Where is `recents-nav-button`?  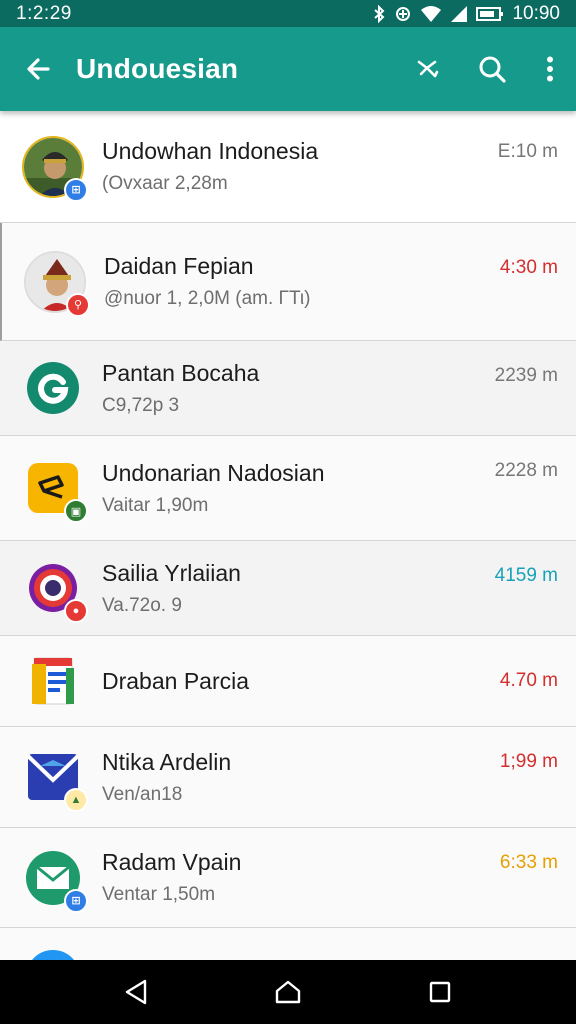
recents-nav-button is located at coordinates (440, 992).